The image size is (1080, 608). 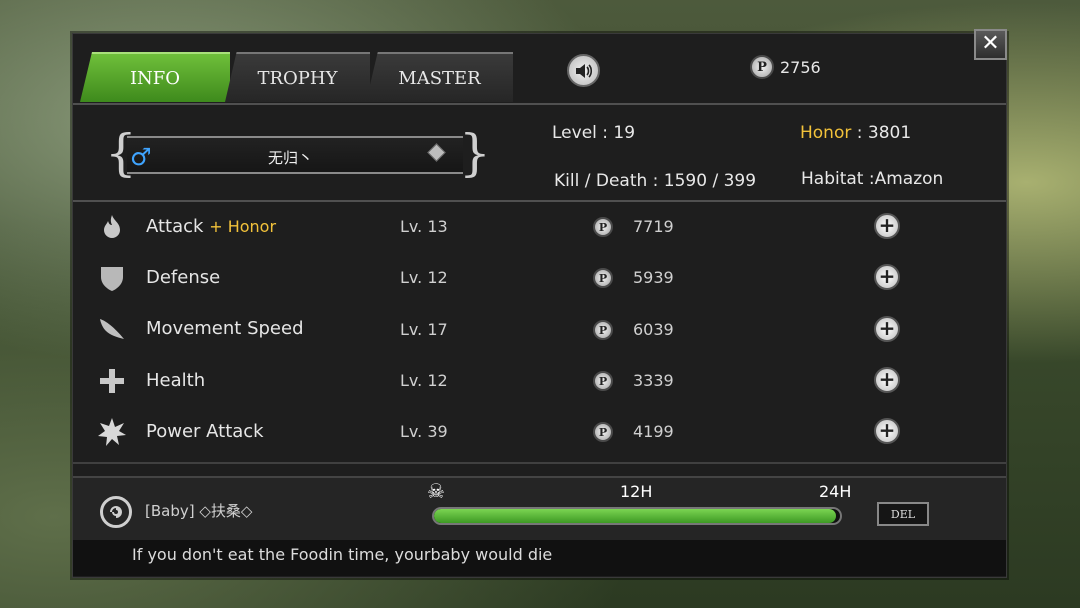 What do you see at coordinates (887, 329) in the screenshot?
I see `upgrade-movement-speed-button: +` at bounding box center [887, 329].